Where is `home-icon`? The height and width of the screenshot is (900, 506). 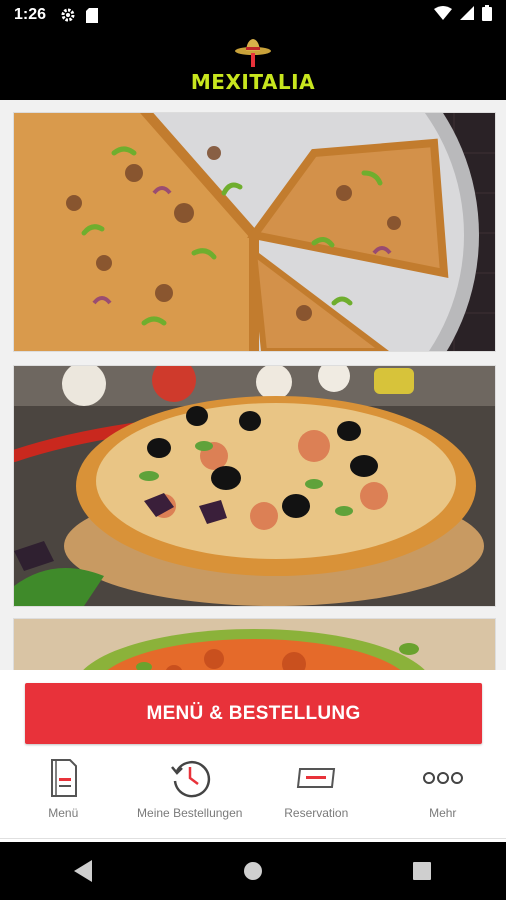
home-icon is located at coordinates (253, 871).